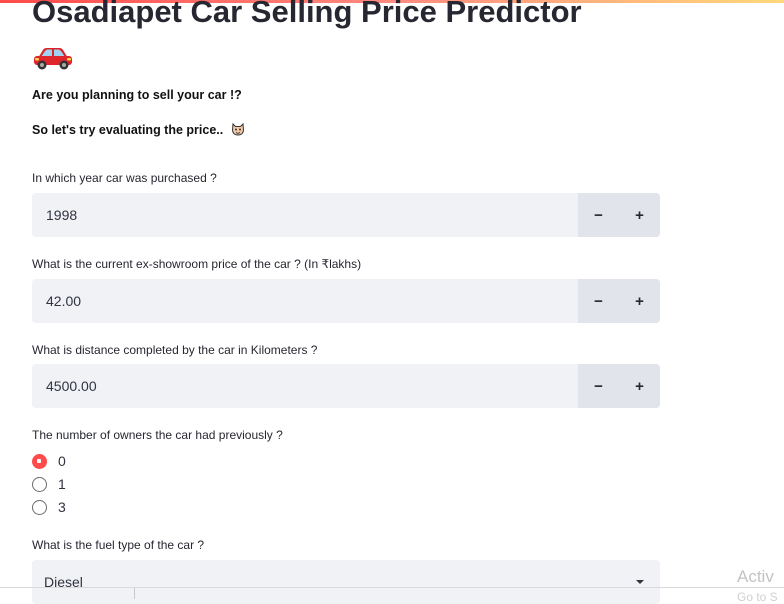  What do you see at coordinates (755, 576) in the screenshot?
I see `activation-watermark: Activ` at bounding box center [755, 576].